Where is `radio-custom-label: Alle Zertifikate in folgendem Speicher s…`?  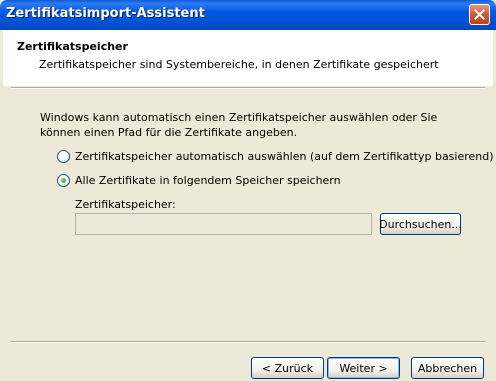 radio-custom-label: Alle Zertifikate in folgendem Speicher s… is located at coordinates (208, 180).